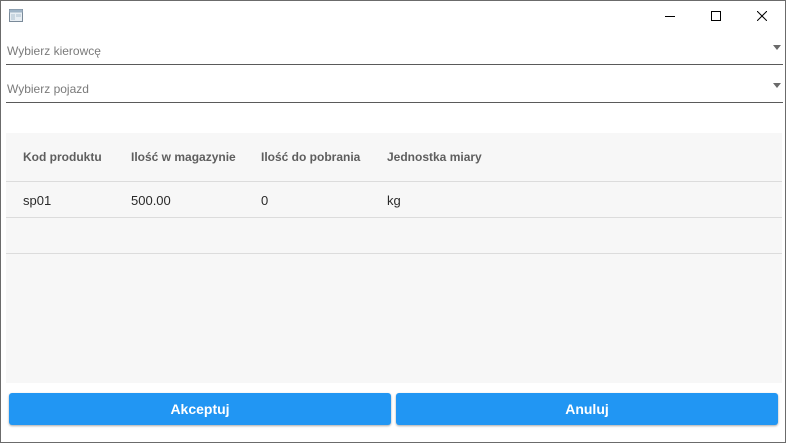 This screenshot has width=786, height=443. I want to click on close-icon, so click(762, 16).